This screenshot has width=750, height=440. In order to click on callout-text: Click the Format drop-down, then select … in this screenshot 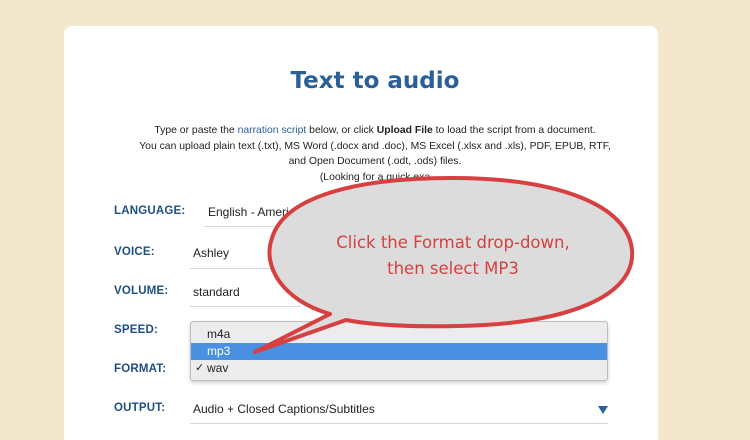, I will do `click(453, 256)`.